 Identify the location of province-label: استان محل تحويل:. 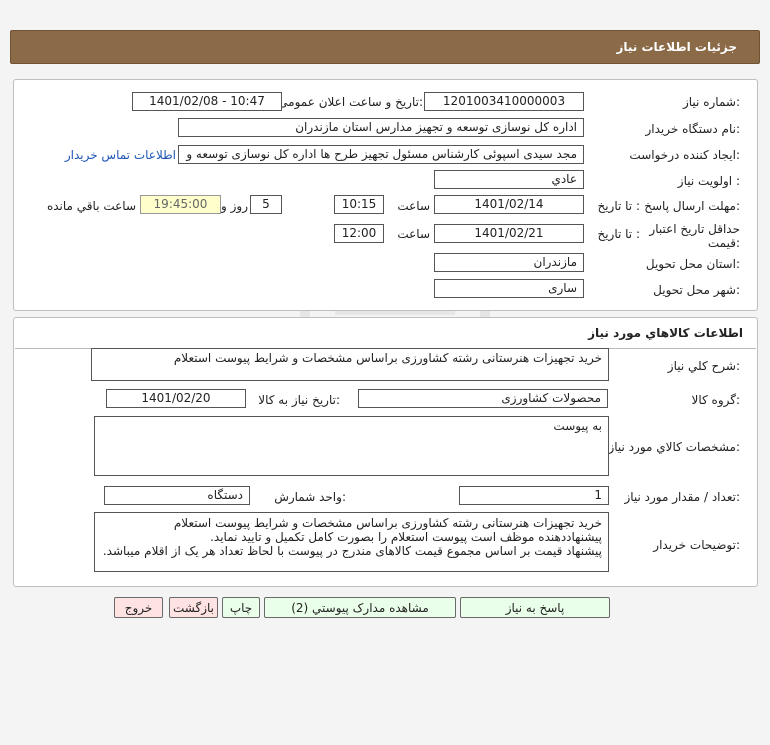
(692, 264).